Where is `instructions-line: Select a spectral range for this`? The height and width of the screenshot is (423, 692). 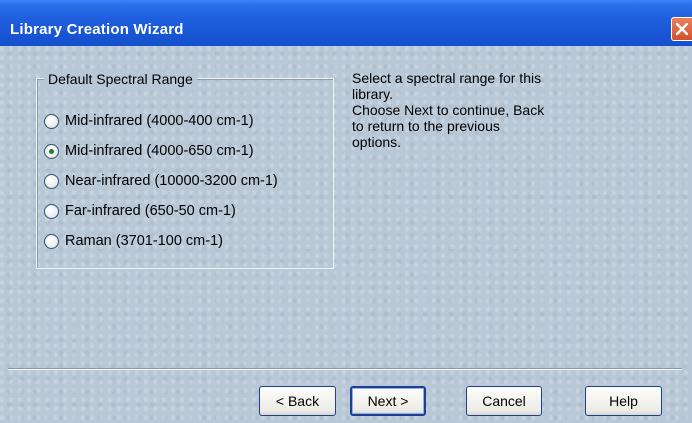 instructions-line: Select a spectral range for this is located at coordinates (447, 78).